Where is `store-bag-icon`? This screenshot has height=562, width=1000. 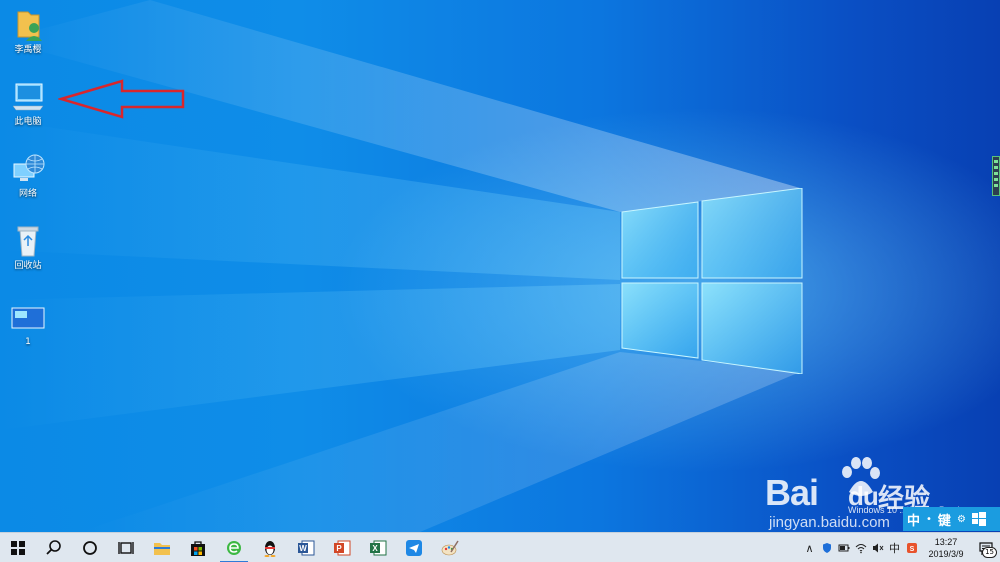
store-bag-icon is located at coordinates (198, 548).